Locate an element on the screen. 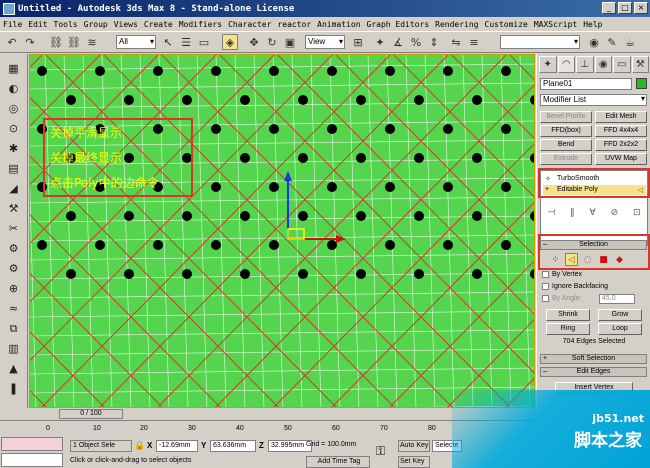  unlink-icon: ⛓ is located at coordinates (74, 42).